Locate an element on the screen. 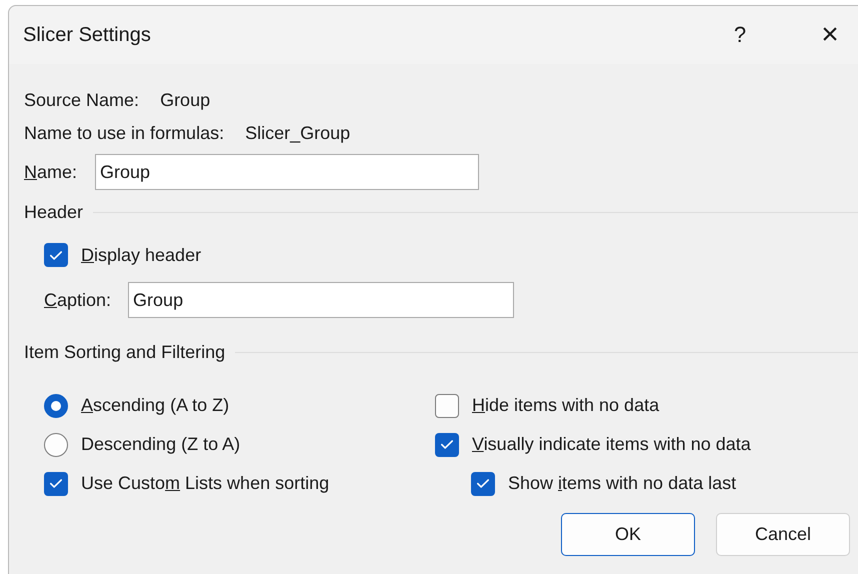 This screenshot has height=574, width=858. option-label: Display header is located at coordinates (141, 255).